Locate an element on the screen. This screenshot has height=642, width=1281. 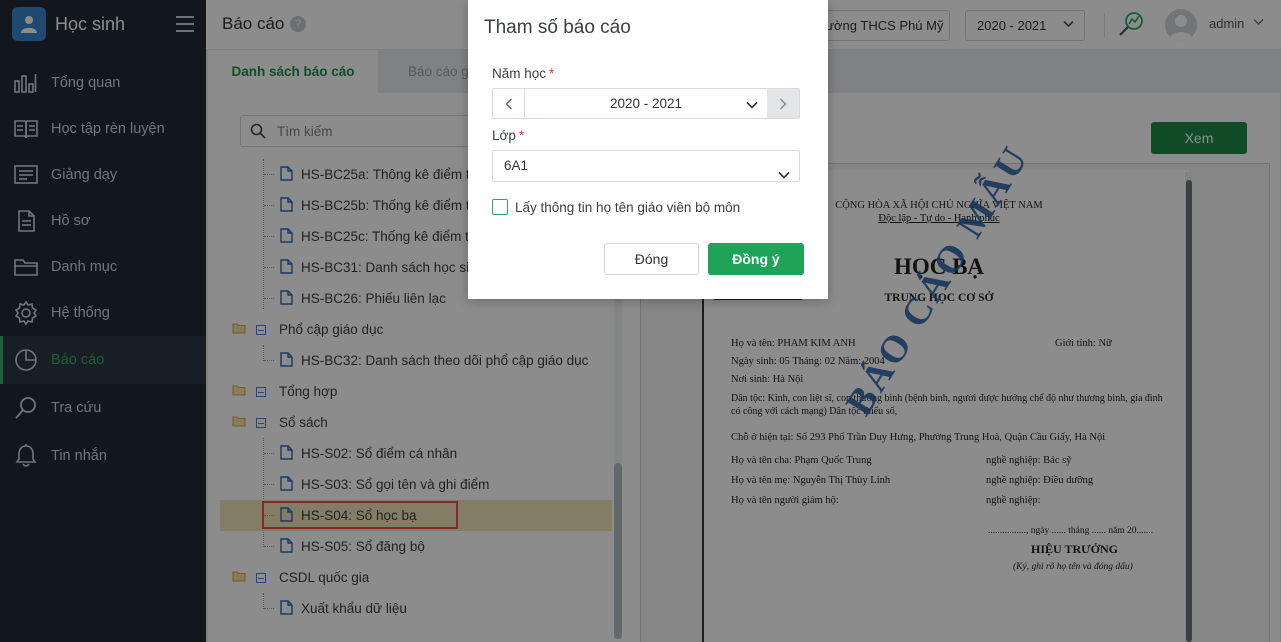
teacher-info-checkbox-row: Lấy thông tin họ tên giáo viên bộ môn is located at coordinates (616, 207).